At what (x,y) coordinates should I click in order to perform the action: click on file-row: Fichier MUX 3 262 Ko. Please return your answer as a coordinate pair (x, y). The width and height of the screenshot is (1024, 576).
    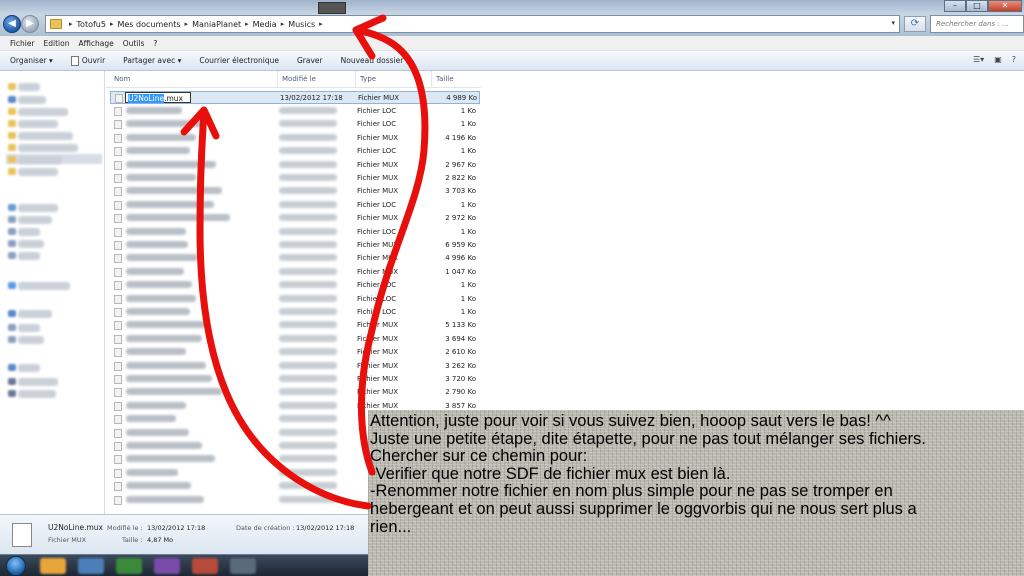
    Looking at the image, I should click on (295, 366).